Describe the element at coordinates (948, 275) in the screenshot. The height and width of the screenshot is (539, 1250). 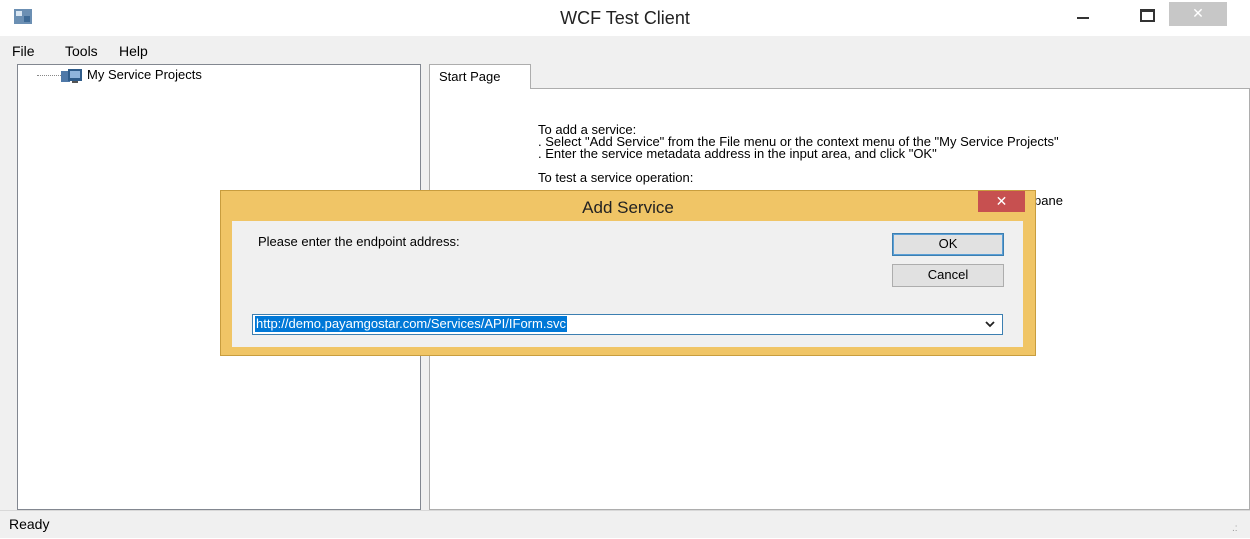
I see `cancel-button: Cancel` at that location.